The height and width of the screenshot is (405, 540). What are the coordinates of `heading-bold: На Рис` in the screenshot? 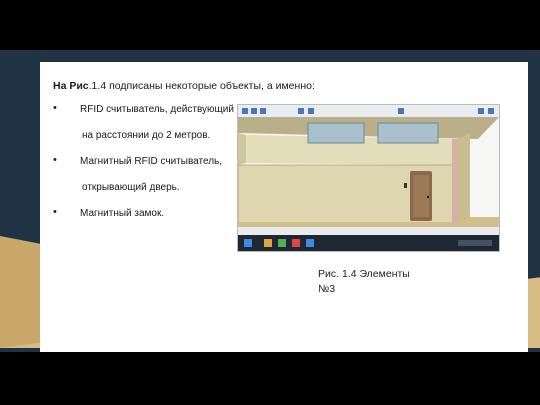 It's located at (71, 86).